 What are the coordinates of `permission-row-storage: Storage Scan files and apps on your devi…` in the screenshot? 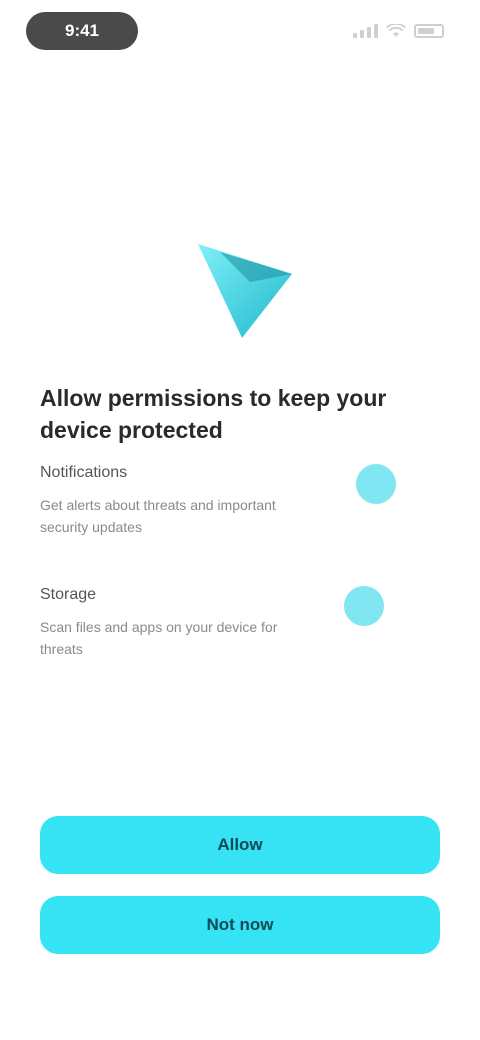 It's located at (240, 639).